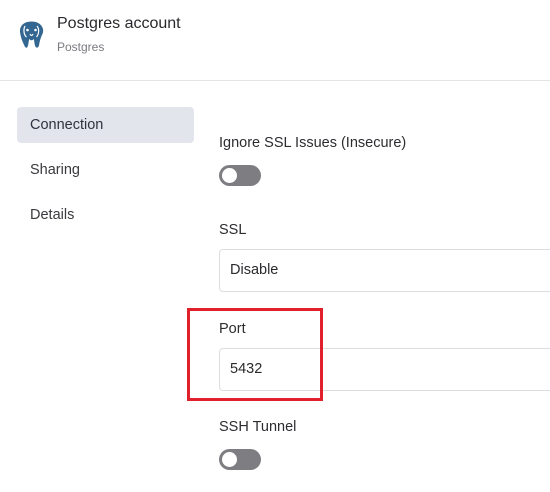  Describe the element at coordinates (384, 270) in the screenshot. I see `ssl-select: Disable` at that location.